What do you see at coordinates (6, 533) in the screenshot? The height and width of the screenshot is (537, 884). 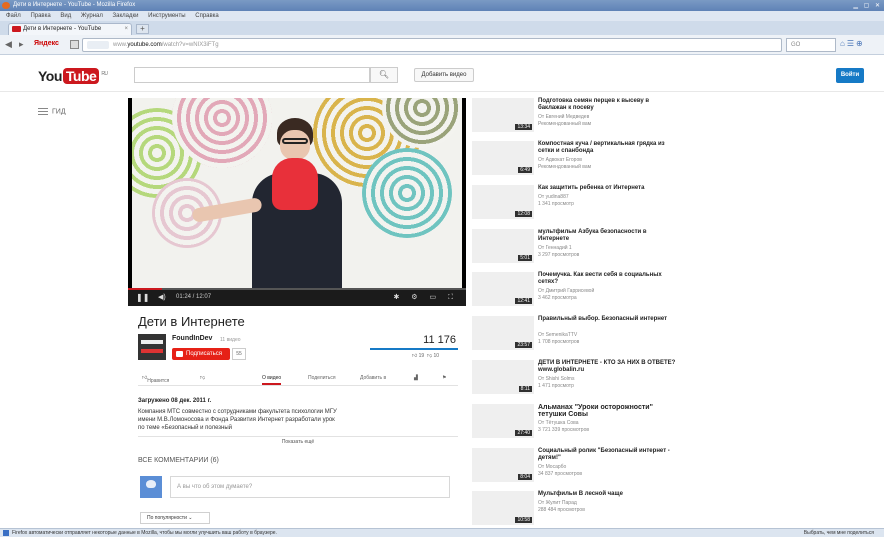 I see `info-icon` at bounding box center [6, 533].